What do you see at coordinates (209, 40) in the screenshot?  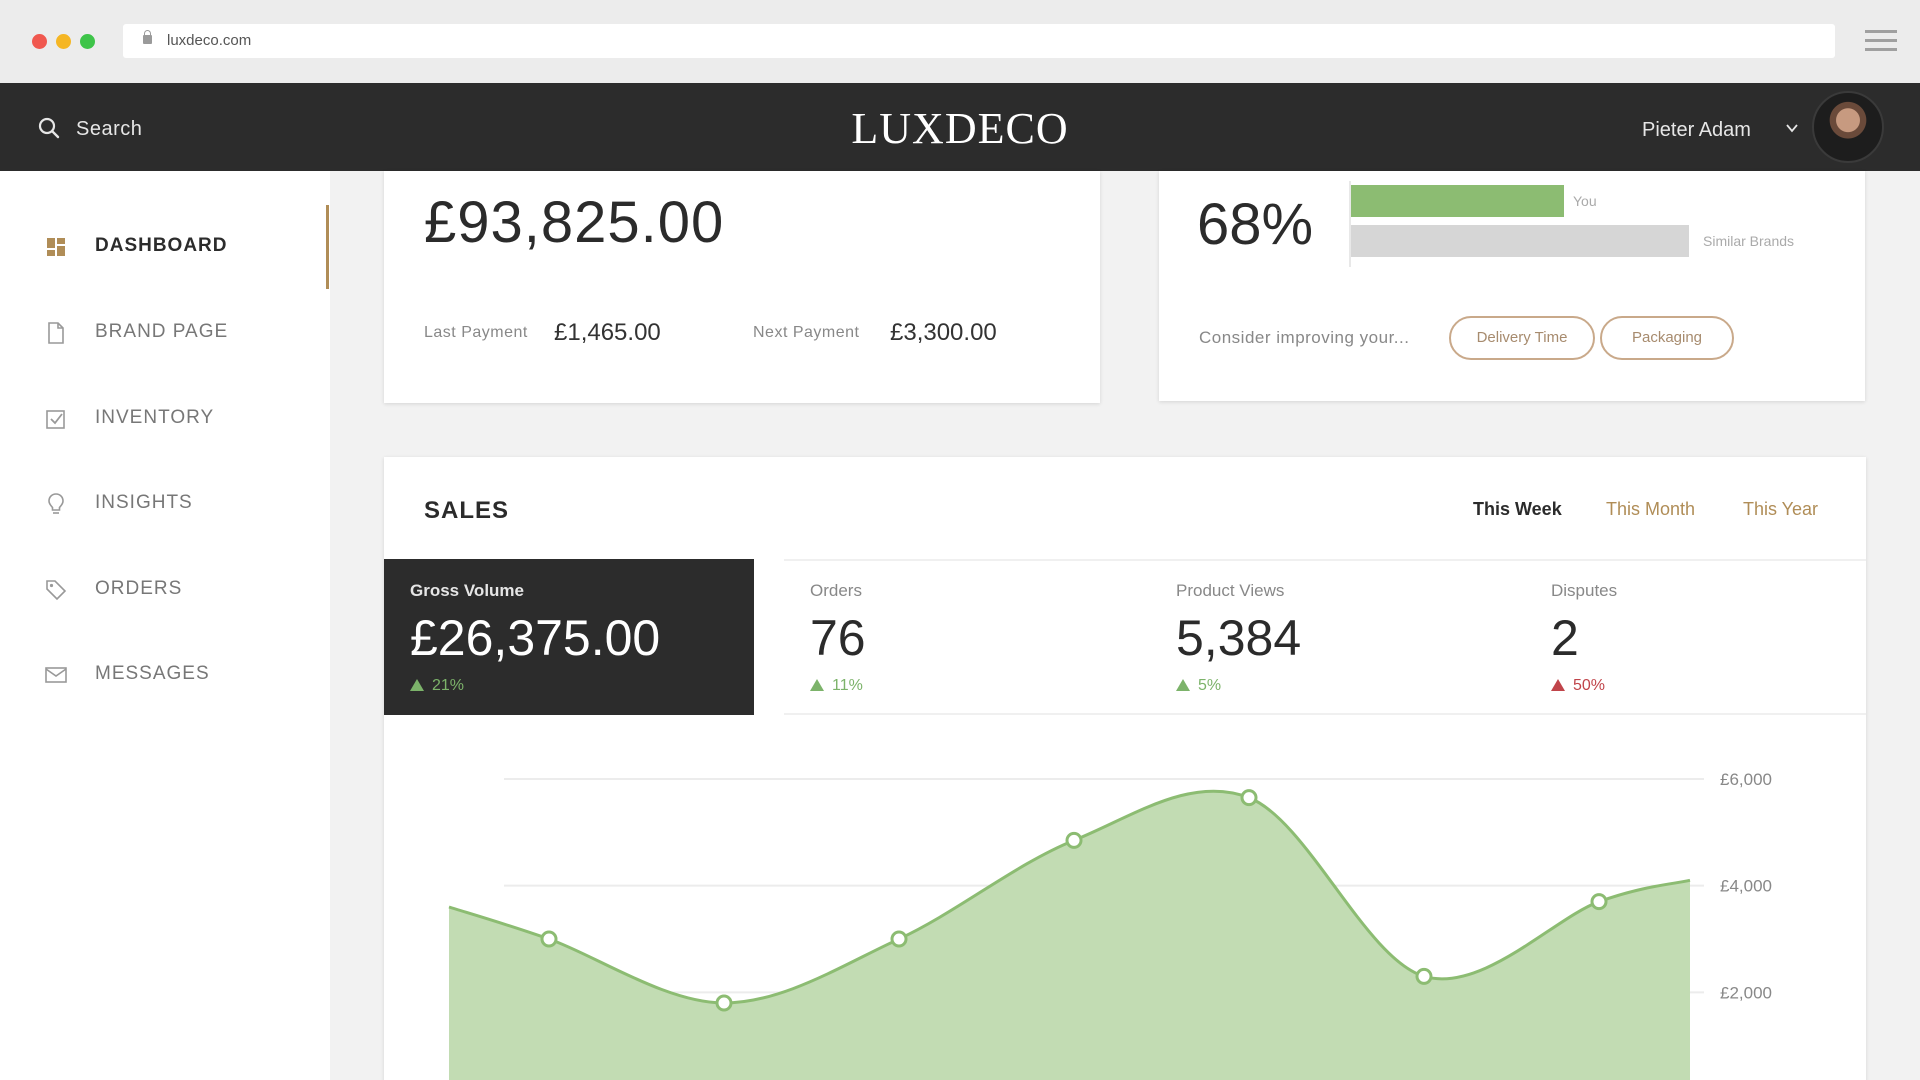 I see `url-text: luxdeco.com` at bounding box center [209, 40].